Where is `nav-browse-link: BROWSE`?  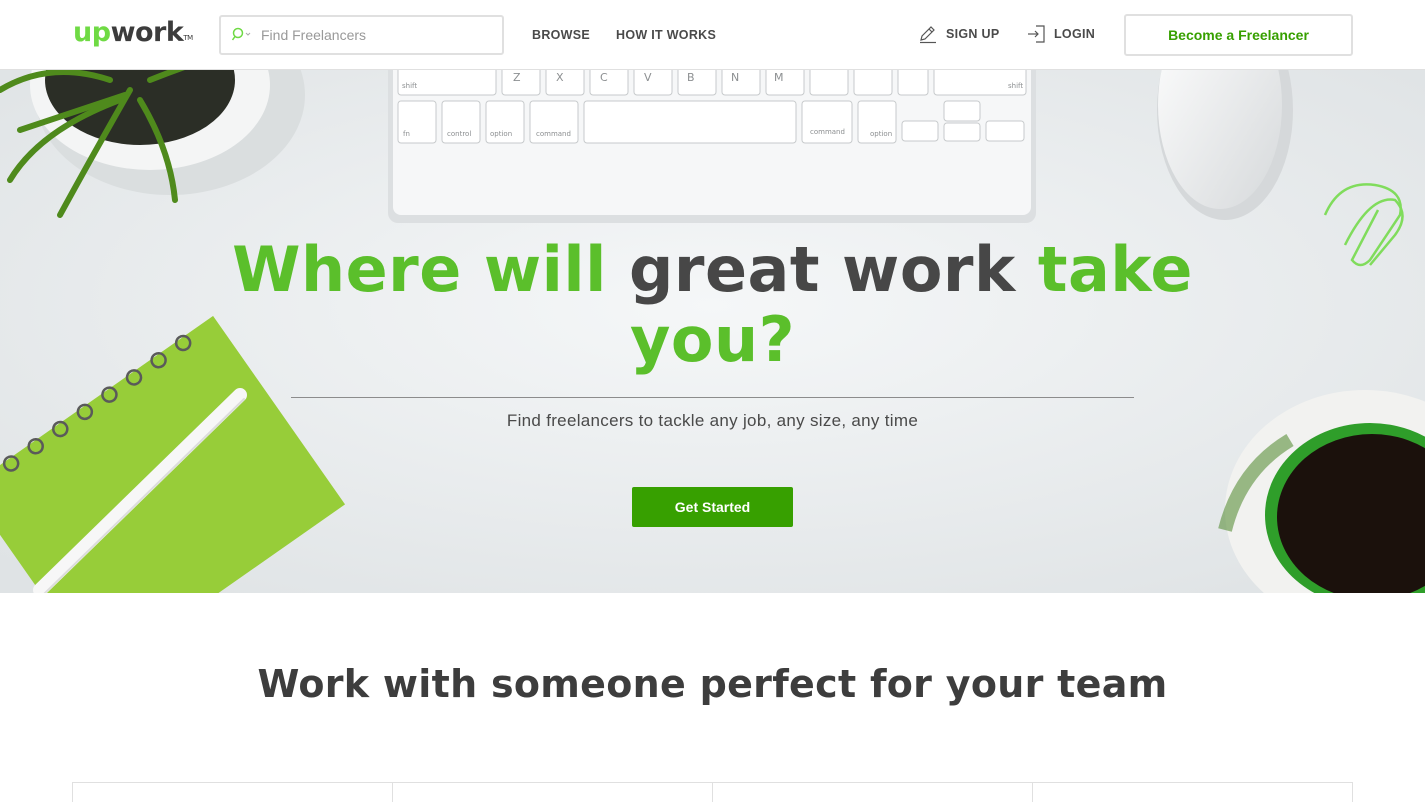
nav-browse-link: BROWSE is located at coordinates (561, 35).